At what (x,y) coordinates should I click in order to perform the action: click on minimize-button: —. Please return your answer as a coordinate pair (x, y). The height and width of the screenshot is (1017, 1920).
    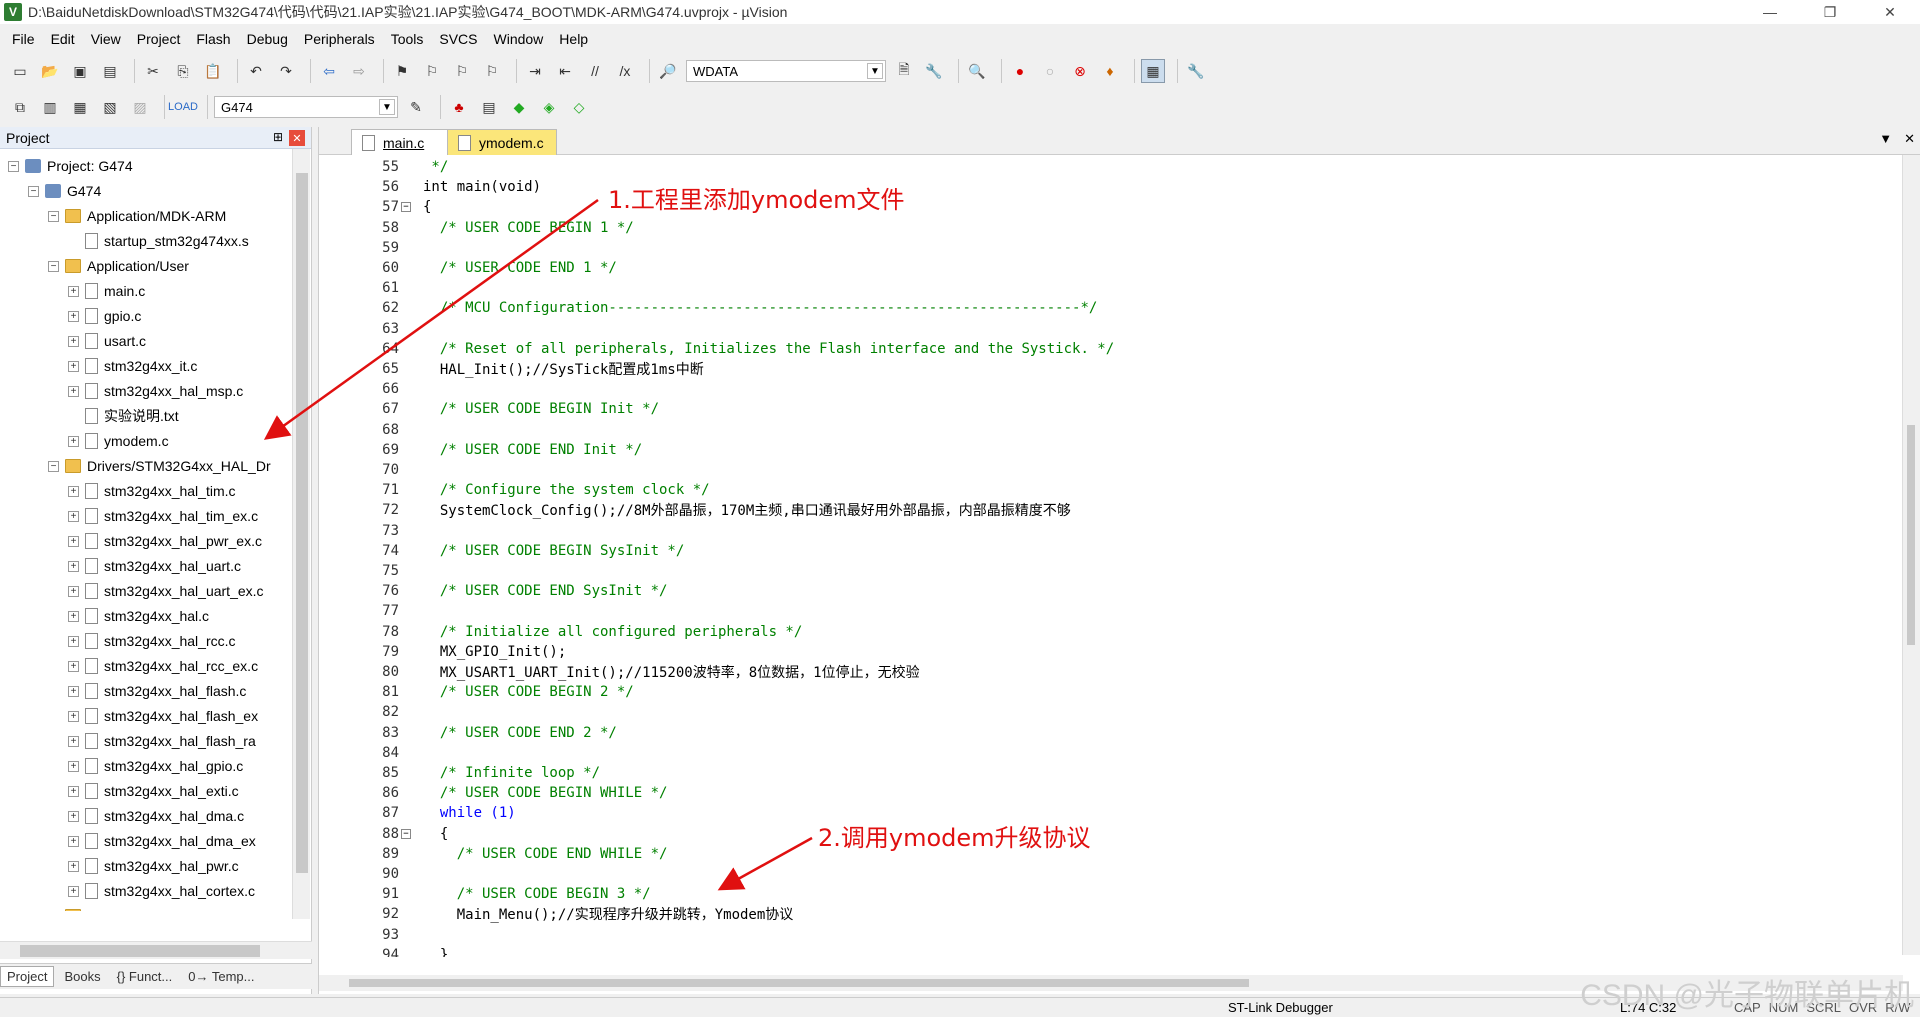
    Looking at the image, I should click on (1770, 12).